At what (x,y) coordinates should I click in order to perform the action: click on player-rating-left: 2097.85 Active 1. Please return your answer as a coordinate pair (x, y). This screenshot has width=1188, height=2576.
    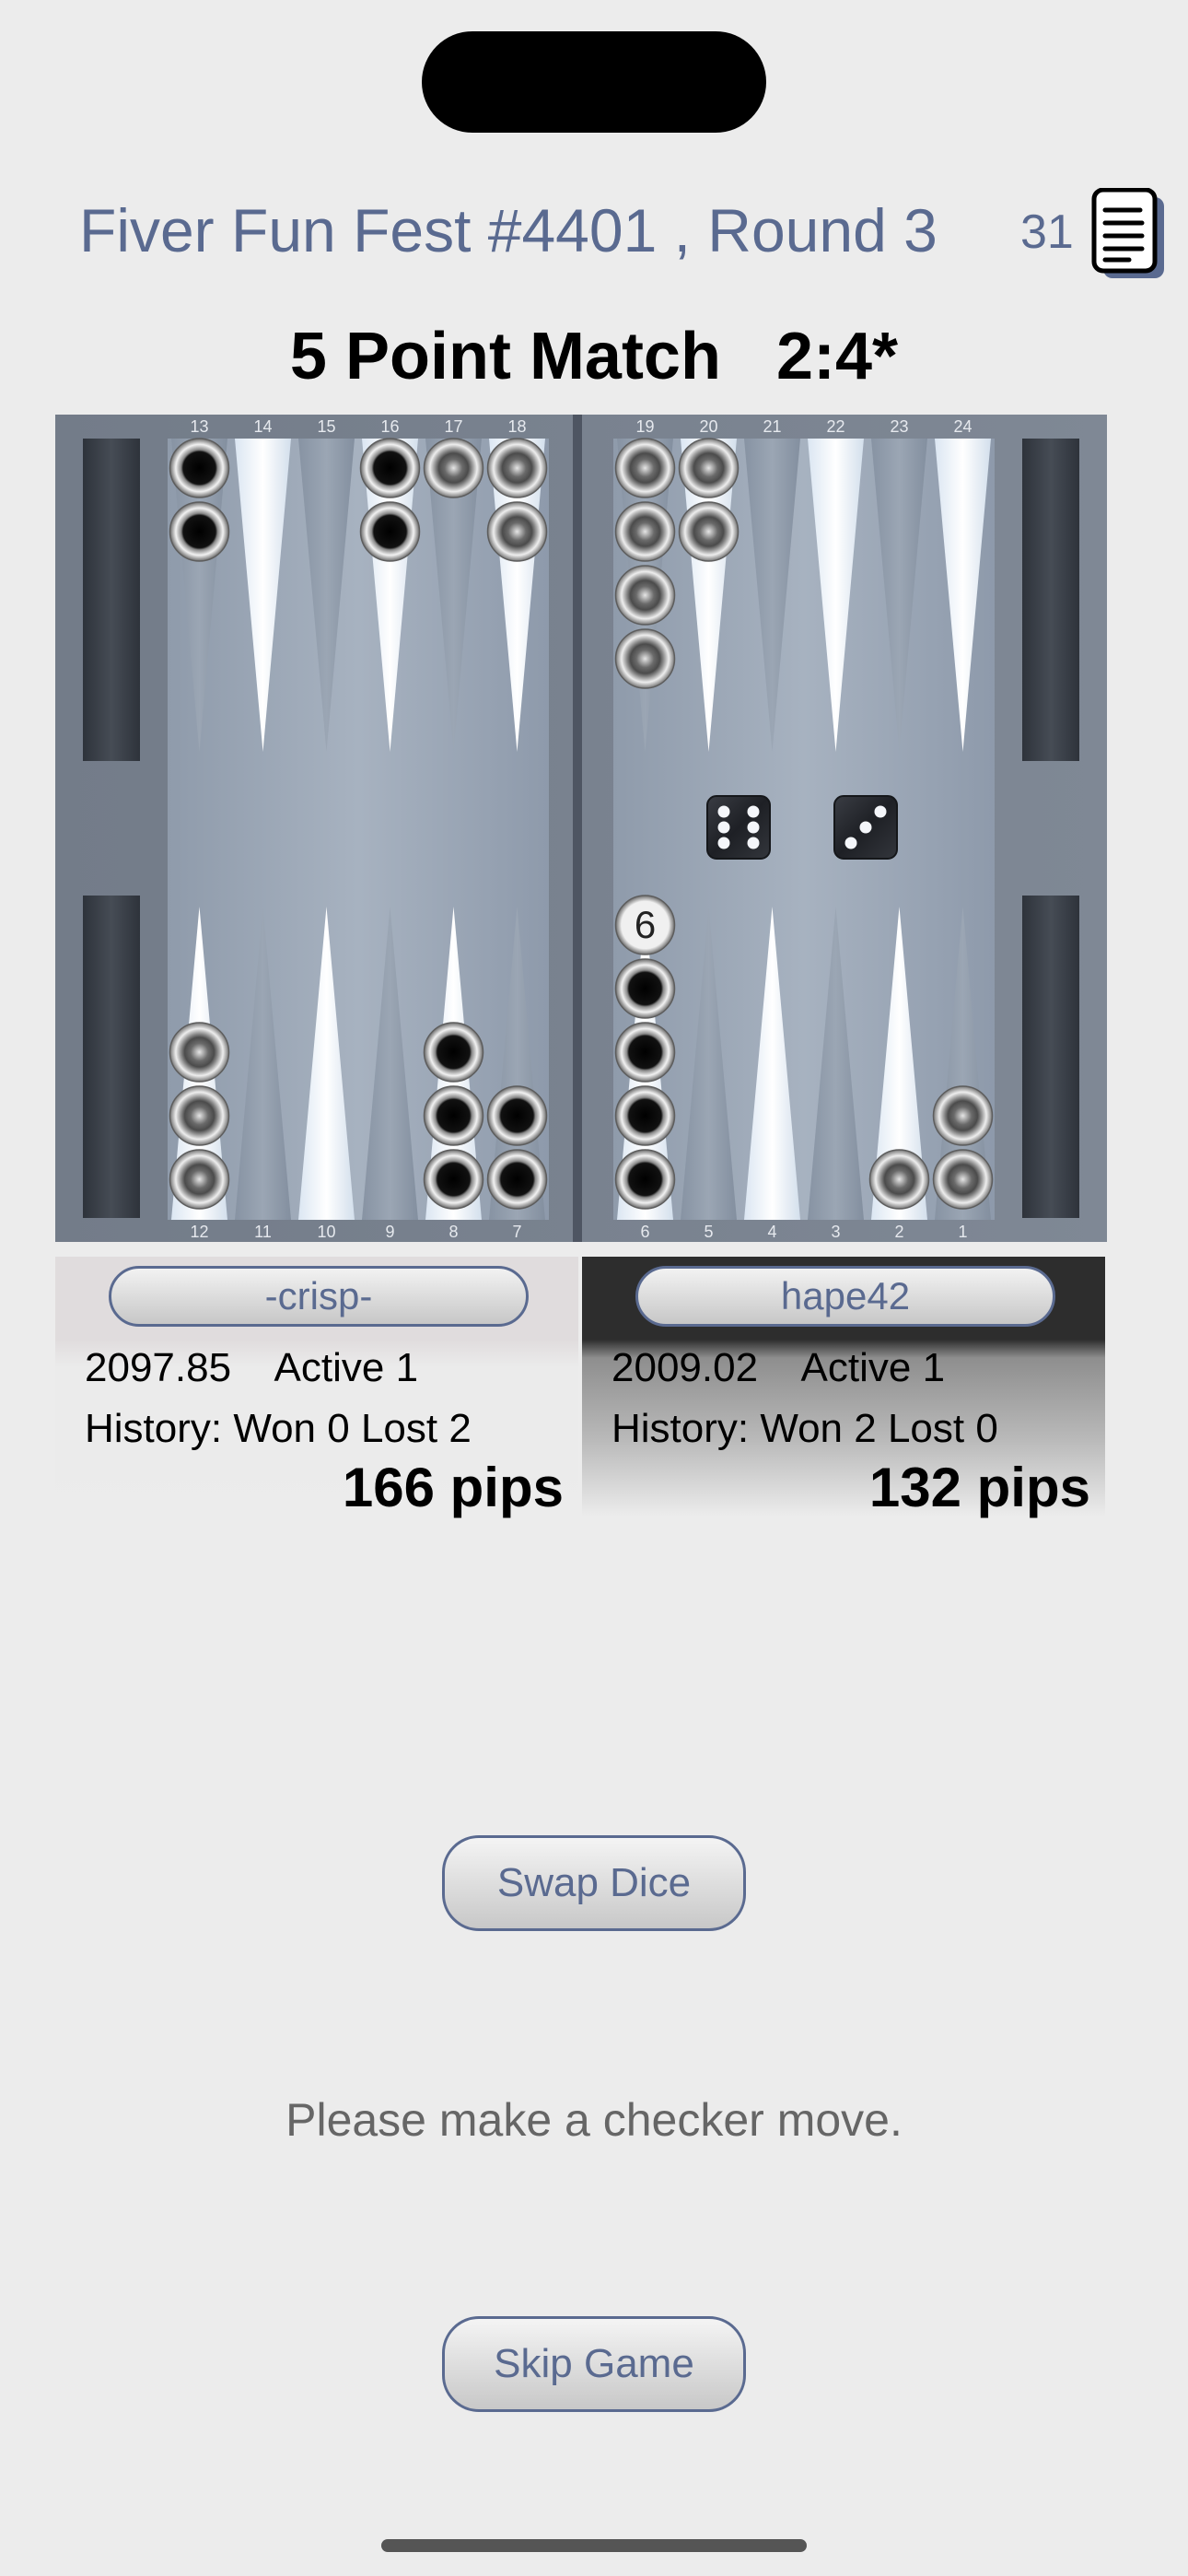
    Looking at the image, I should click on (252, 1367).